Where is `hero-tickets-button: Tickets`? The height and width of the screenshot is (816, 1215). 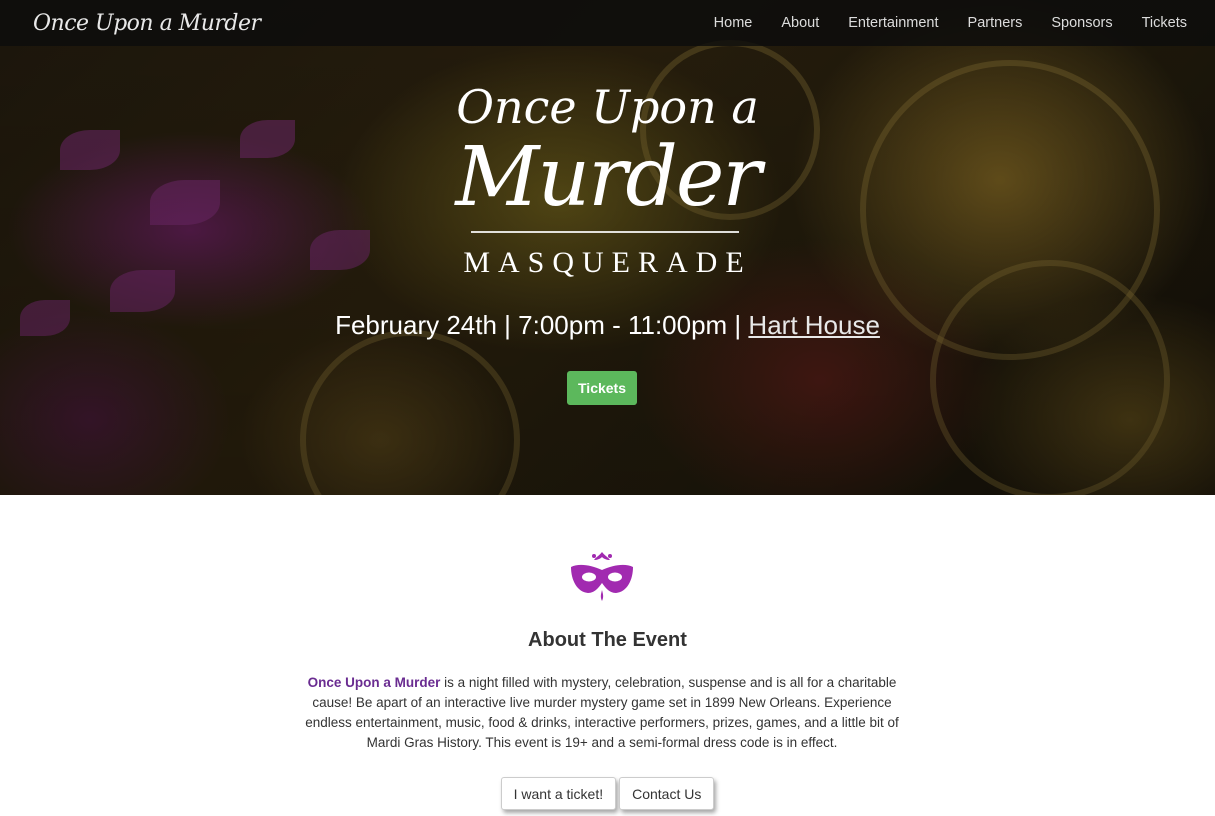
hero-tickets-button: Tickets is located at coordinates (602, 388).